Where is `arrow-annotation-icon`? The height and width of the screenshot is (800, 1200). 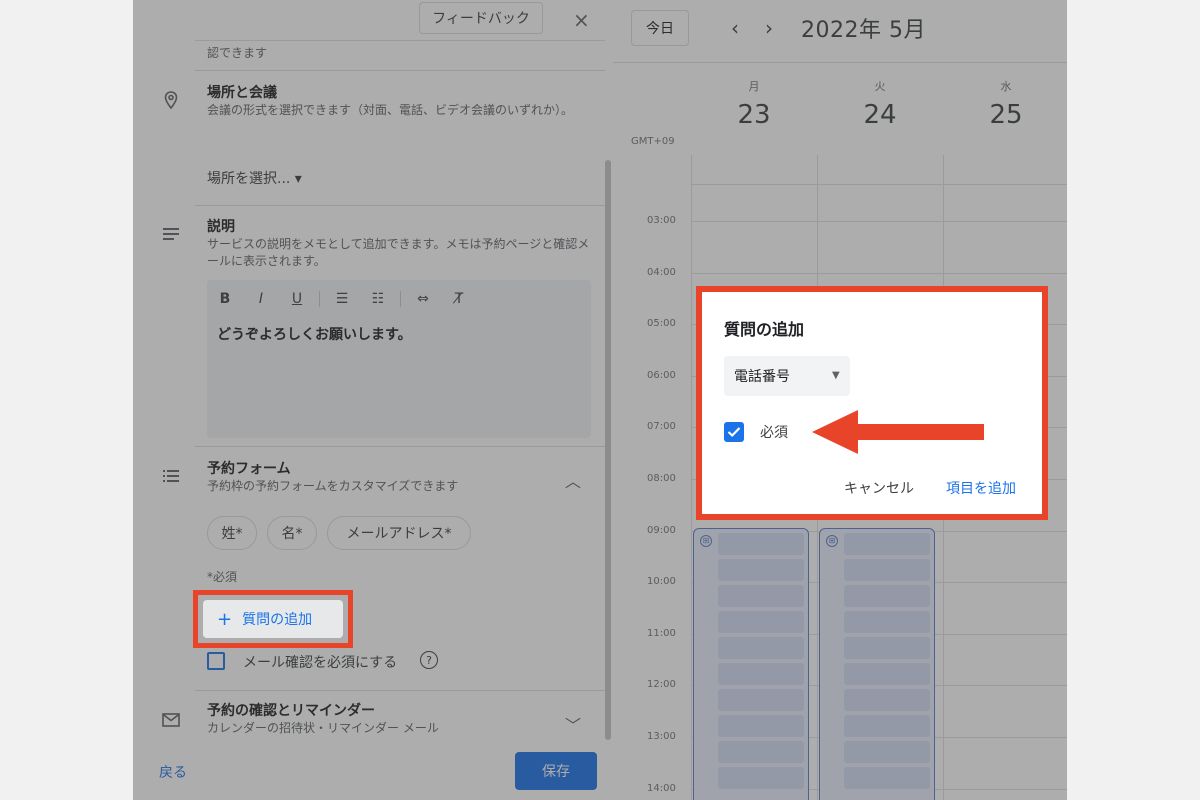
arrow-annotation-icon is located at coordinates (898, 432).